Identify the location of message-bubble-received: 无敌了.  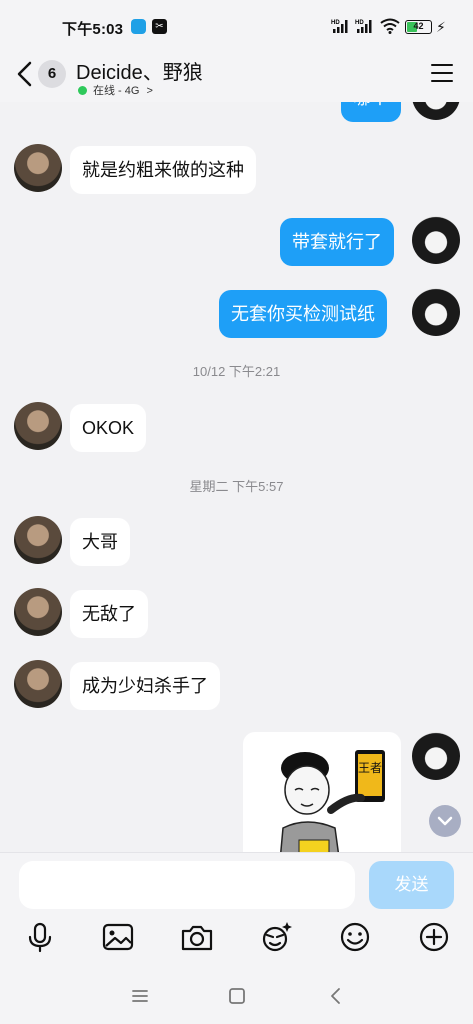
(109, 614).